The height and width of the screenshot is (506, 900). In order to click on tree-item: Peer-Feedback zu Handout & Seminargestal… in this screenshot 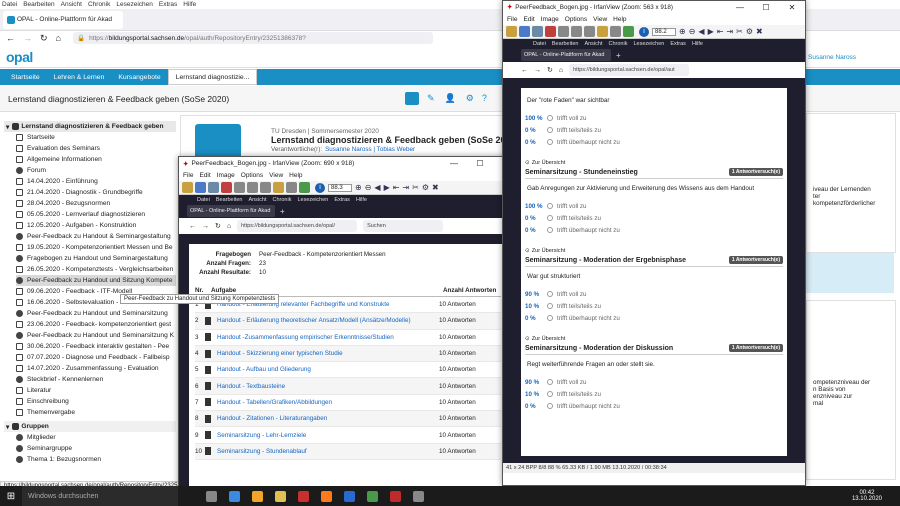, I will do `click(96, 236)`.